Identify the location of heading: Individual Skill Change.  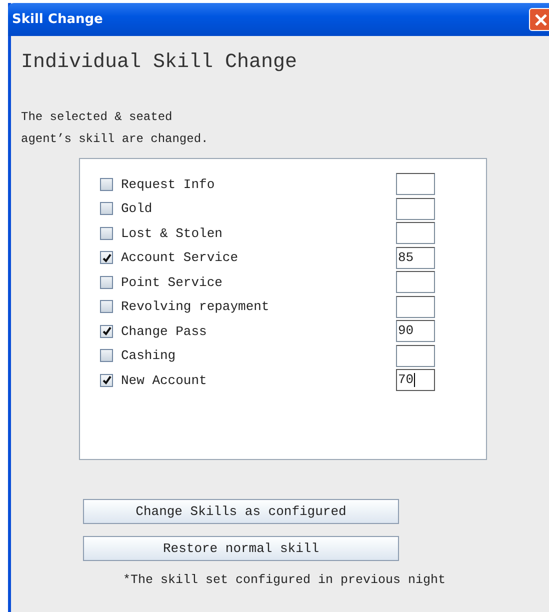
(159, 63).